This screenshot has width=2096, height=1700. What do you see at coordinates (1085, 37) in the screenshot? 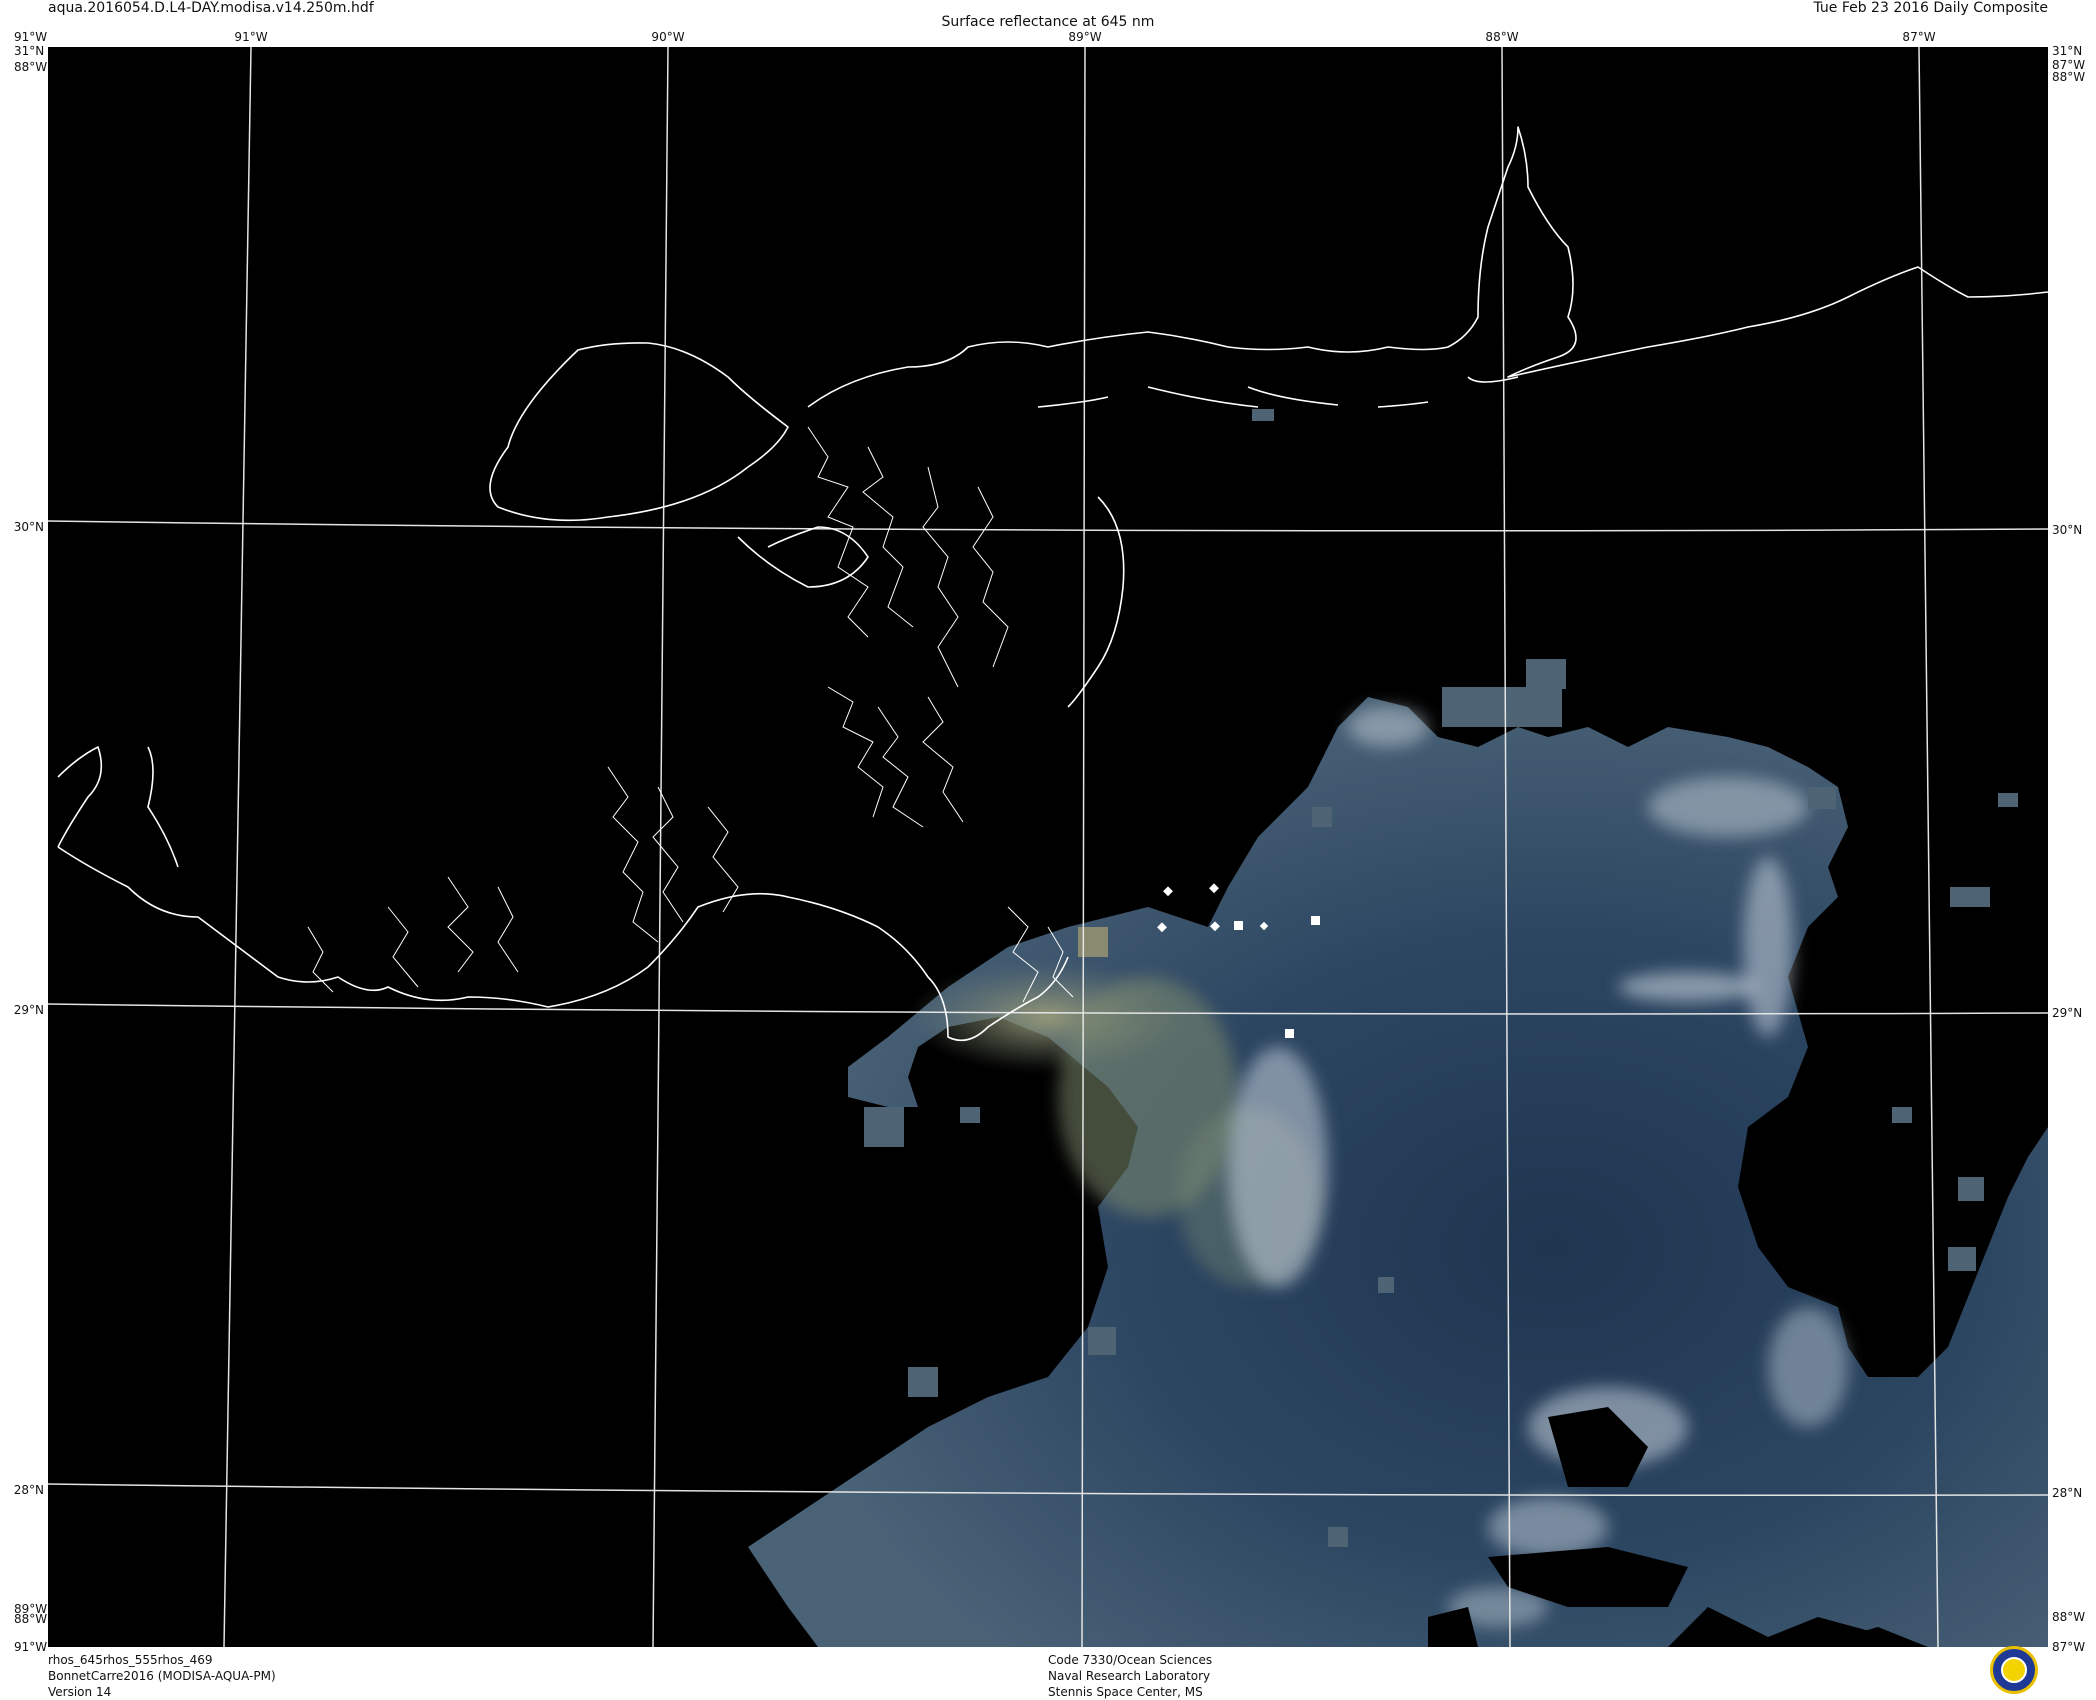
I see `lon-label-89w: 89°W` at bounding box center [1085, 37].